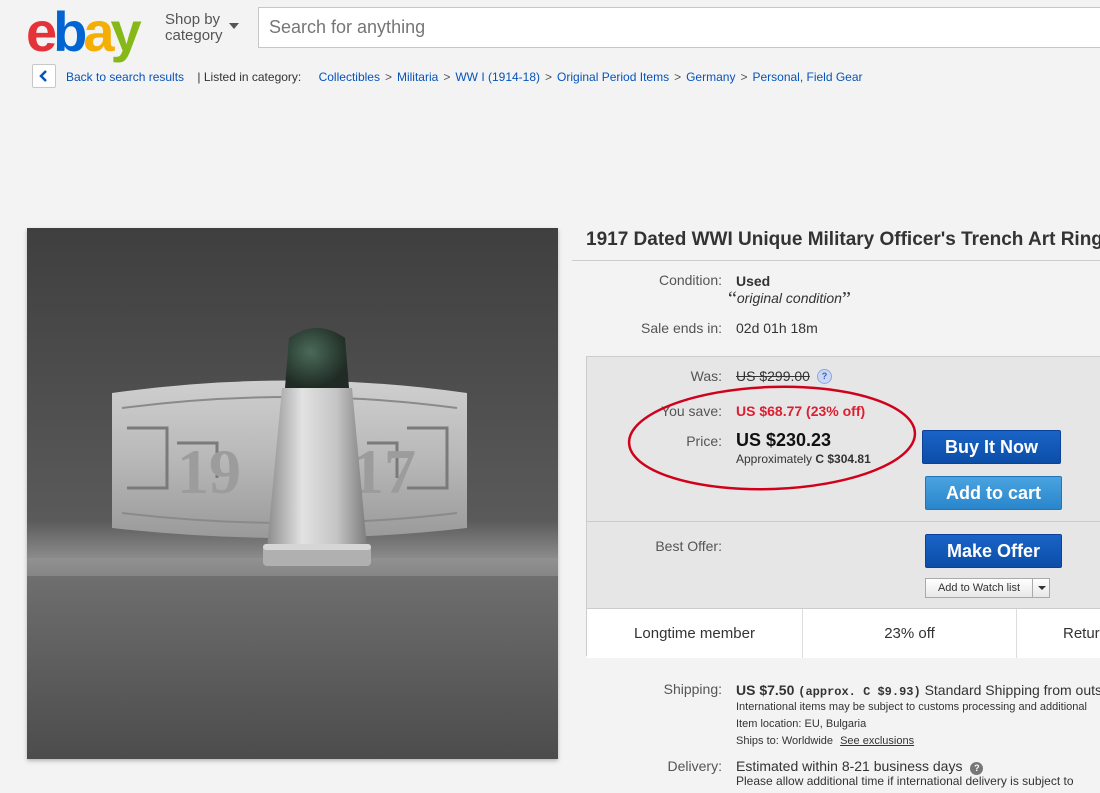 The height and width of the screenshot is (793, 1100). I want to click on shipping-service: Standard Shipping from outside, so click(1012, 690).